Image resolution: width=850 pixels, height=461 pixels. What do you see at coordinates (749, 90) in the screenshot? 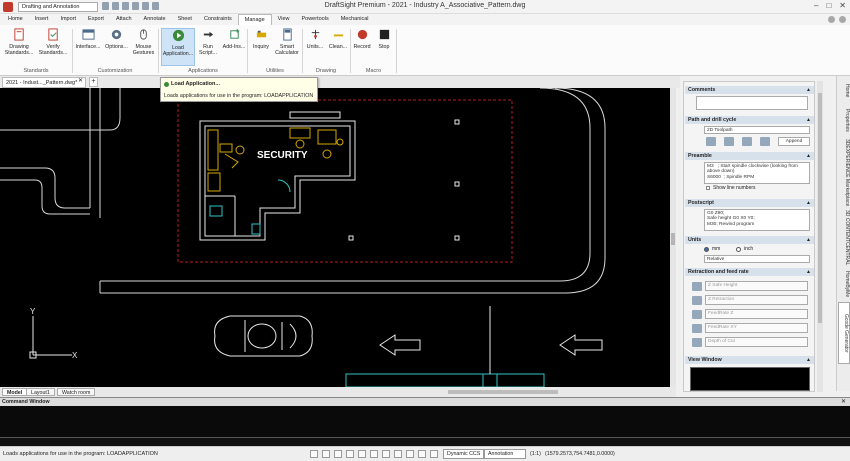
I see `section-comments: Comments ▲` at bounding box center [749, 90].